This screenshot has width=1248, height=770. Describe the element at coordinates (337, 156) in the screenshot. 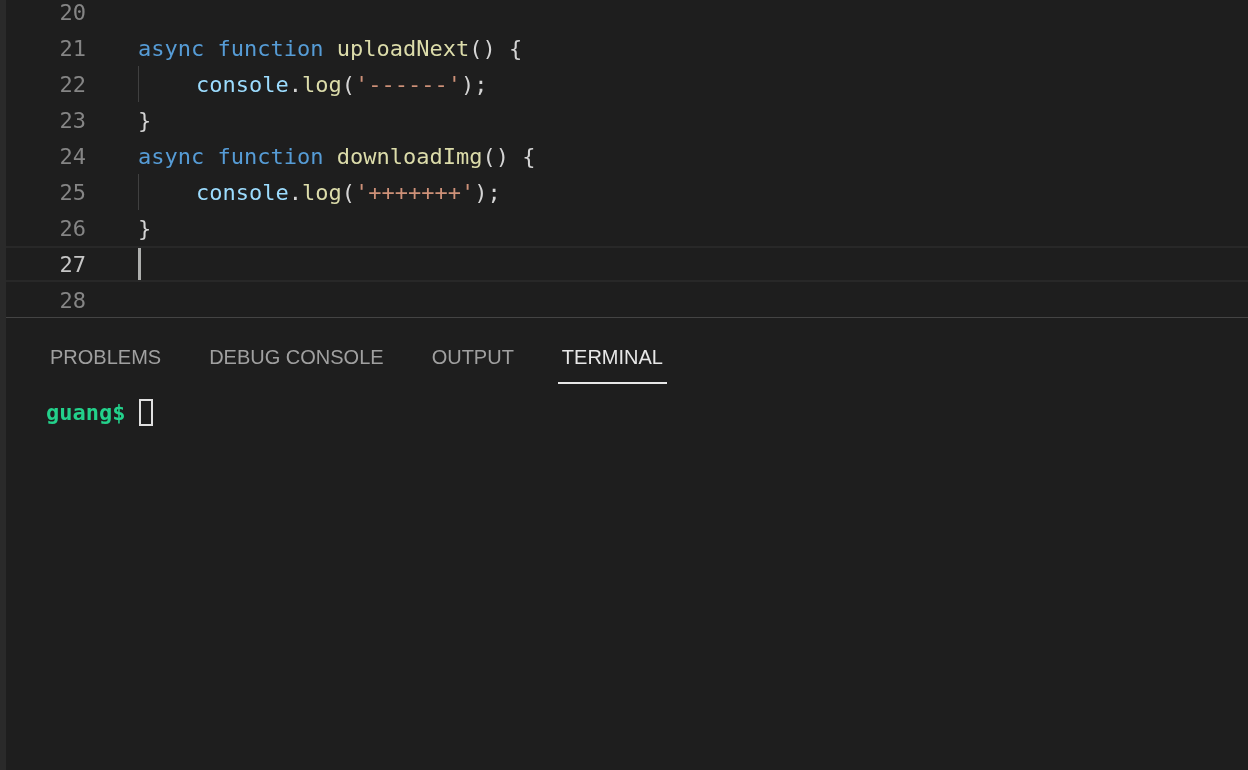

I see `code-line: async function downloadImg() {` at that location.